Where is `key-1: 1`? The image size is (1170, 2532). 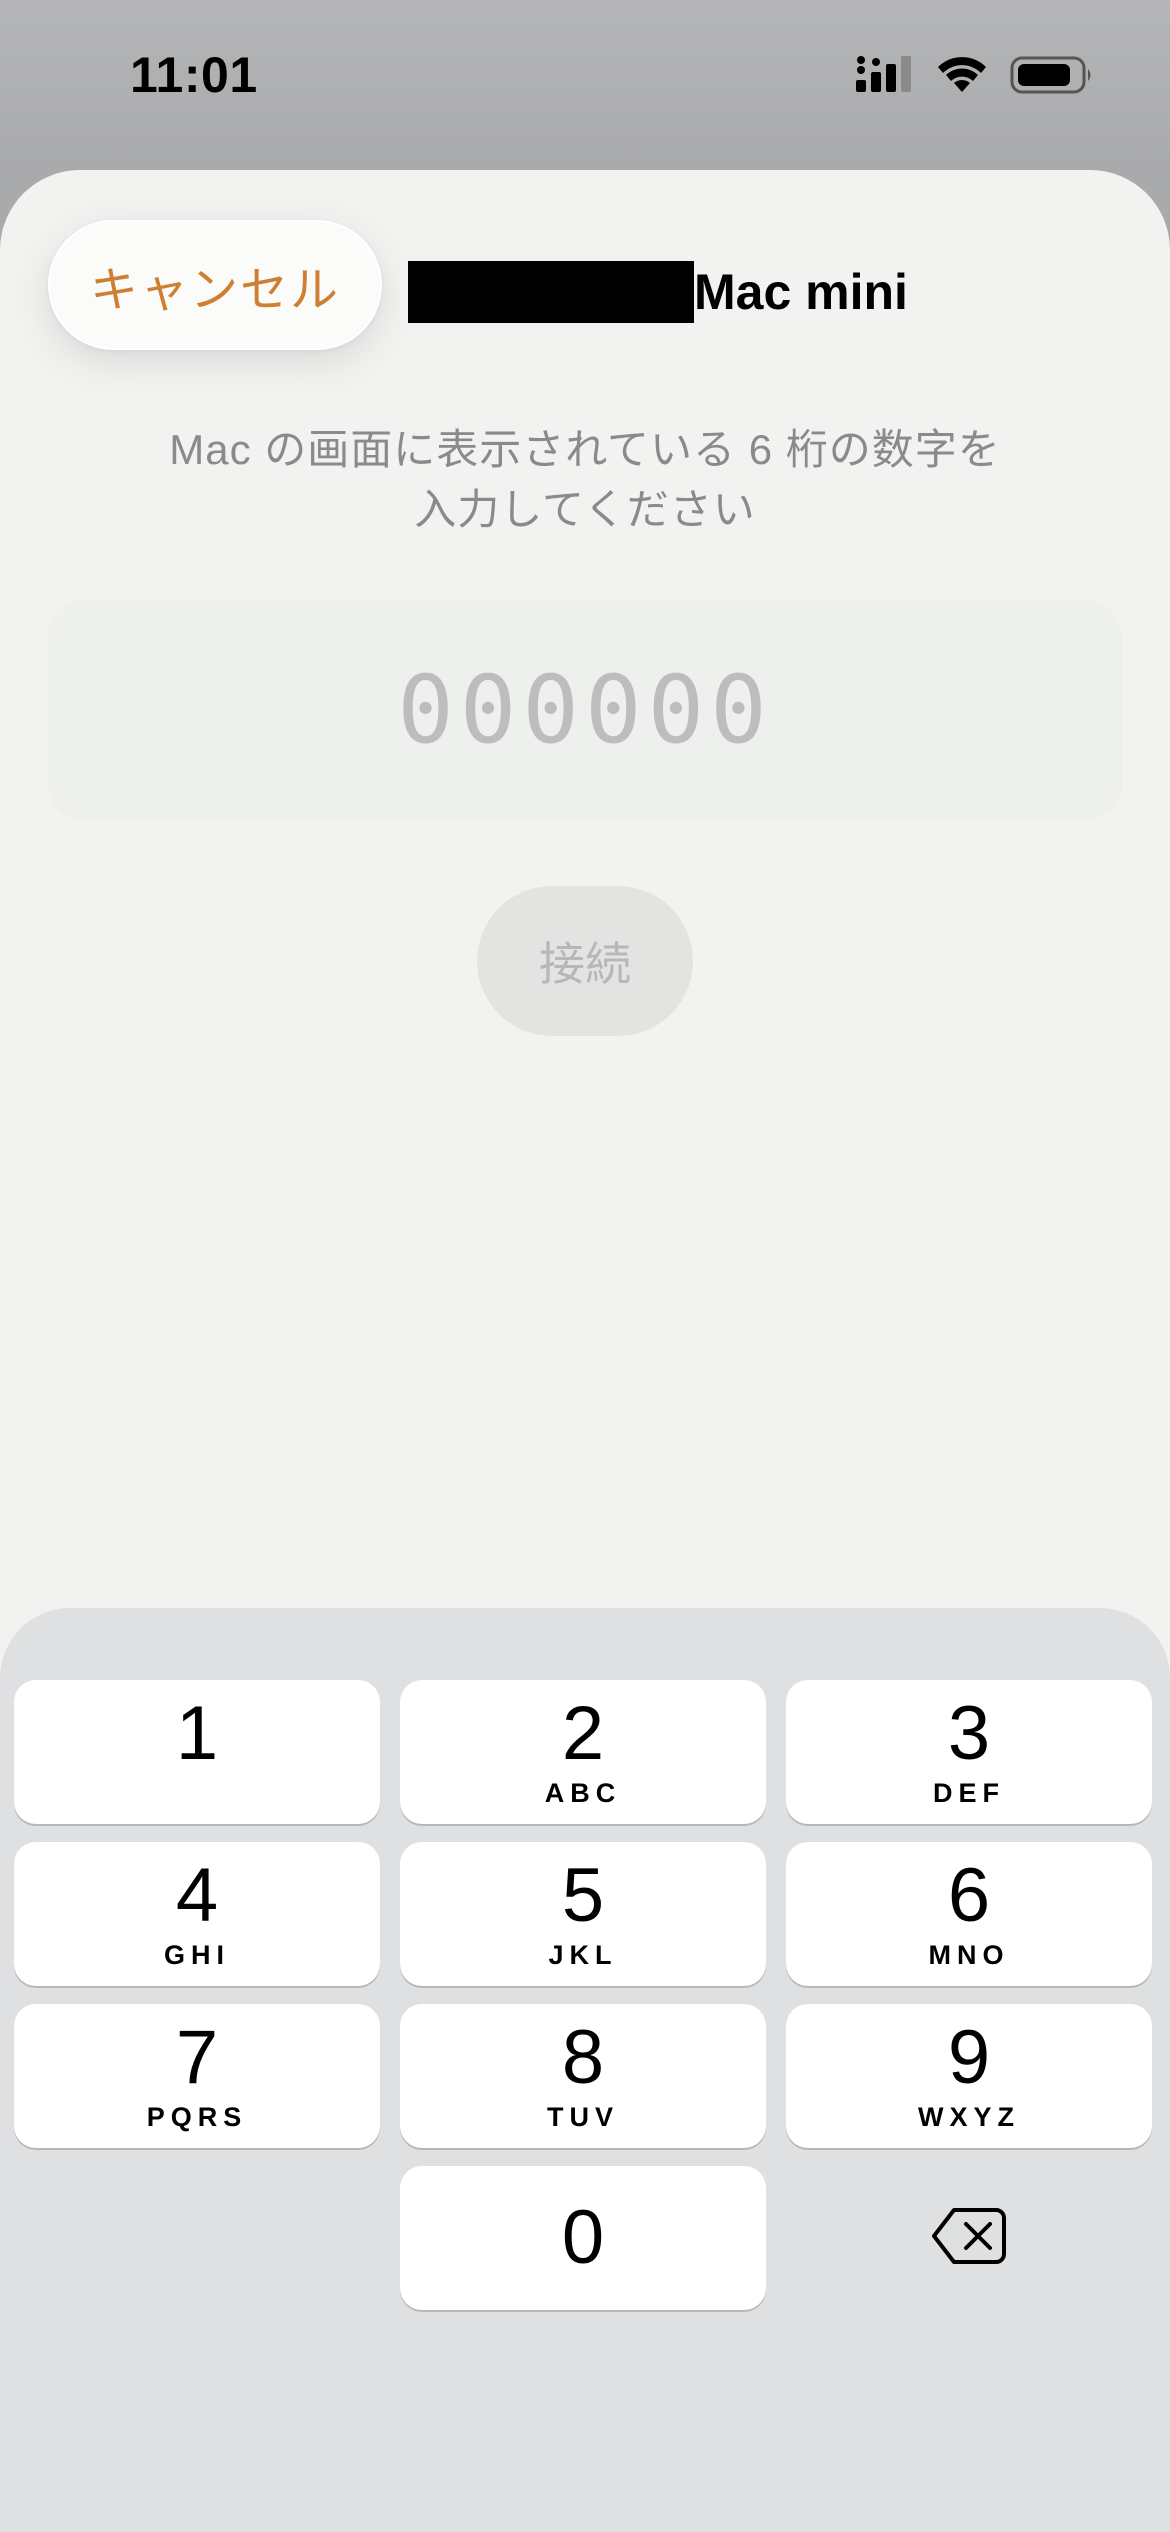 key-1: 1 is located at coordinates (197, 1752).